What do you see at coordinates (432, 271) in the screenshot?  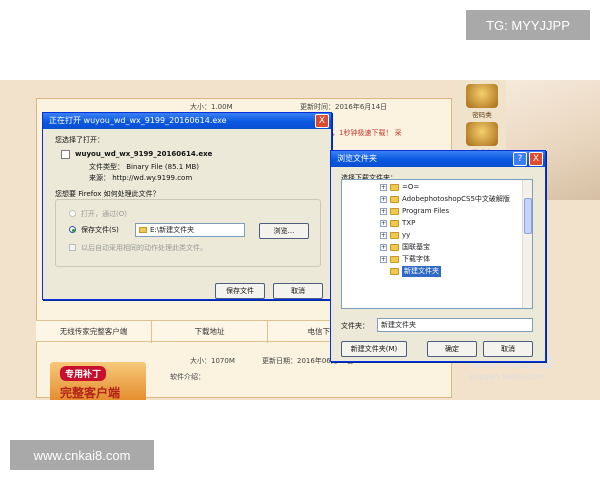 I see `tree-item-selected: 新建文件夹` at bounding box center [432, 271].